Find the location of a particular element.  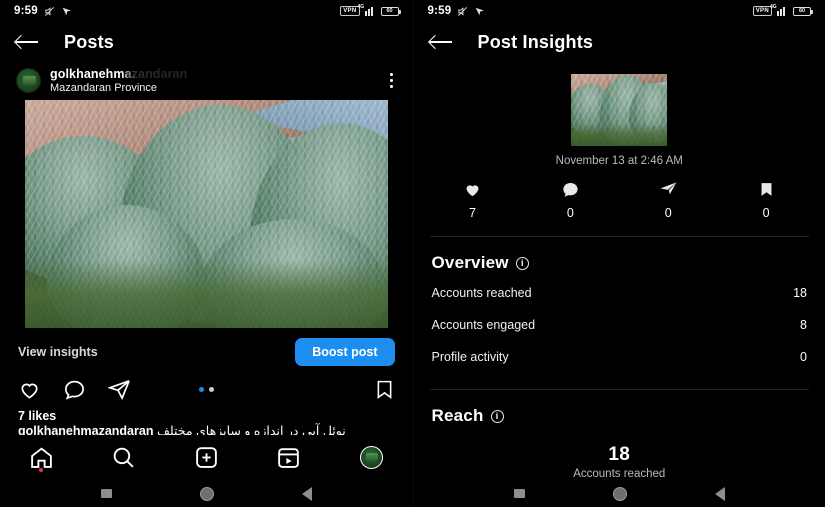

comment-icon is located at coordinates (74, 389).